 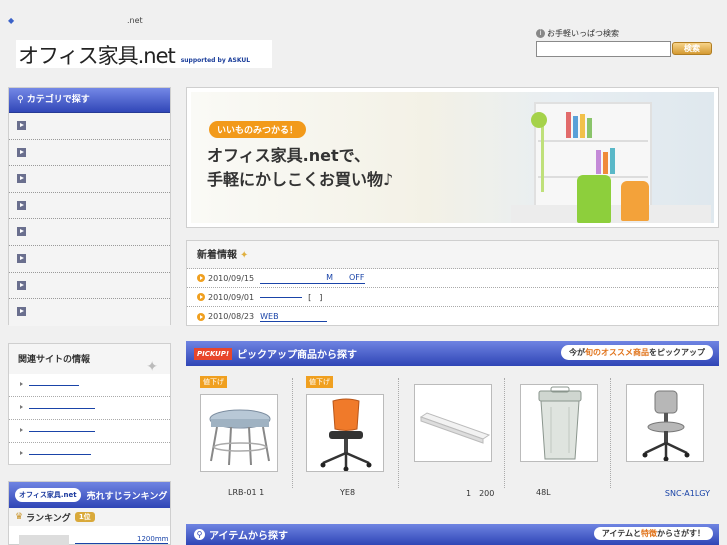 What do you see at coordinates (452, 278) in the screenshot?
I see `news-row: 2010/09/15 M OFF` at bounding box center [452, 278].